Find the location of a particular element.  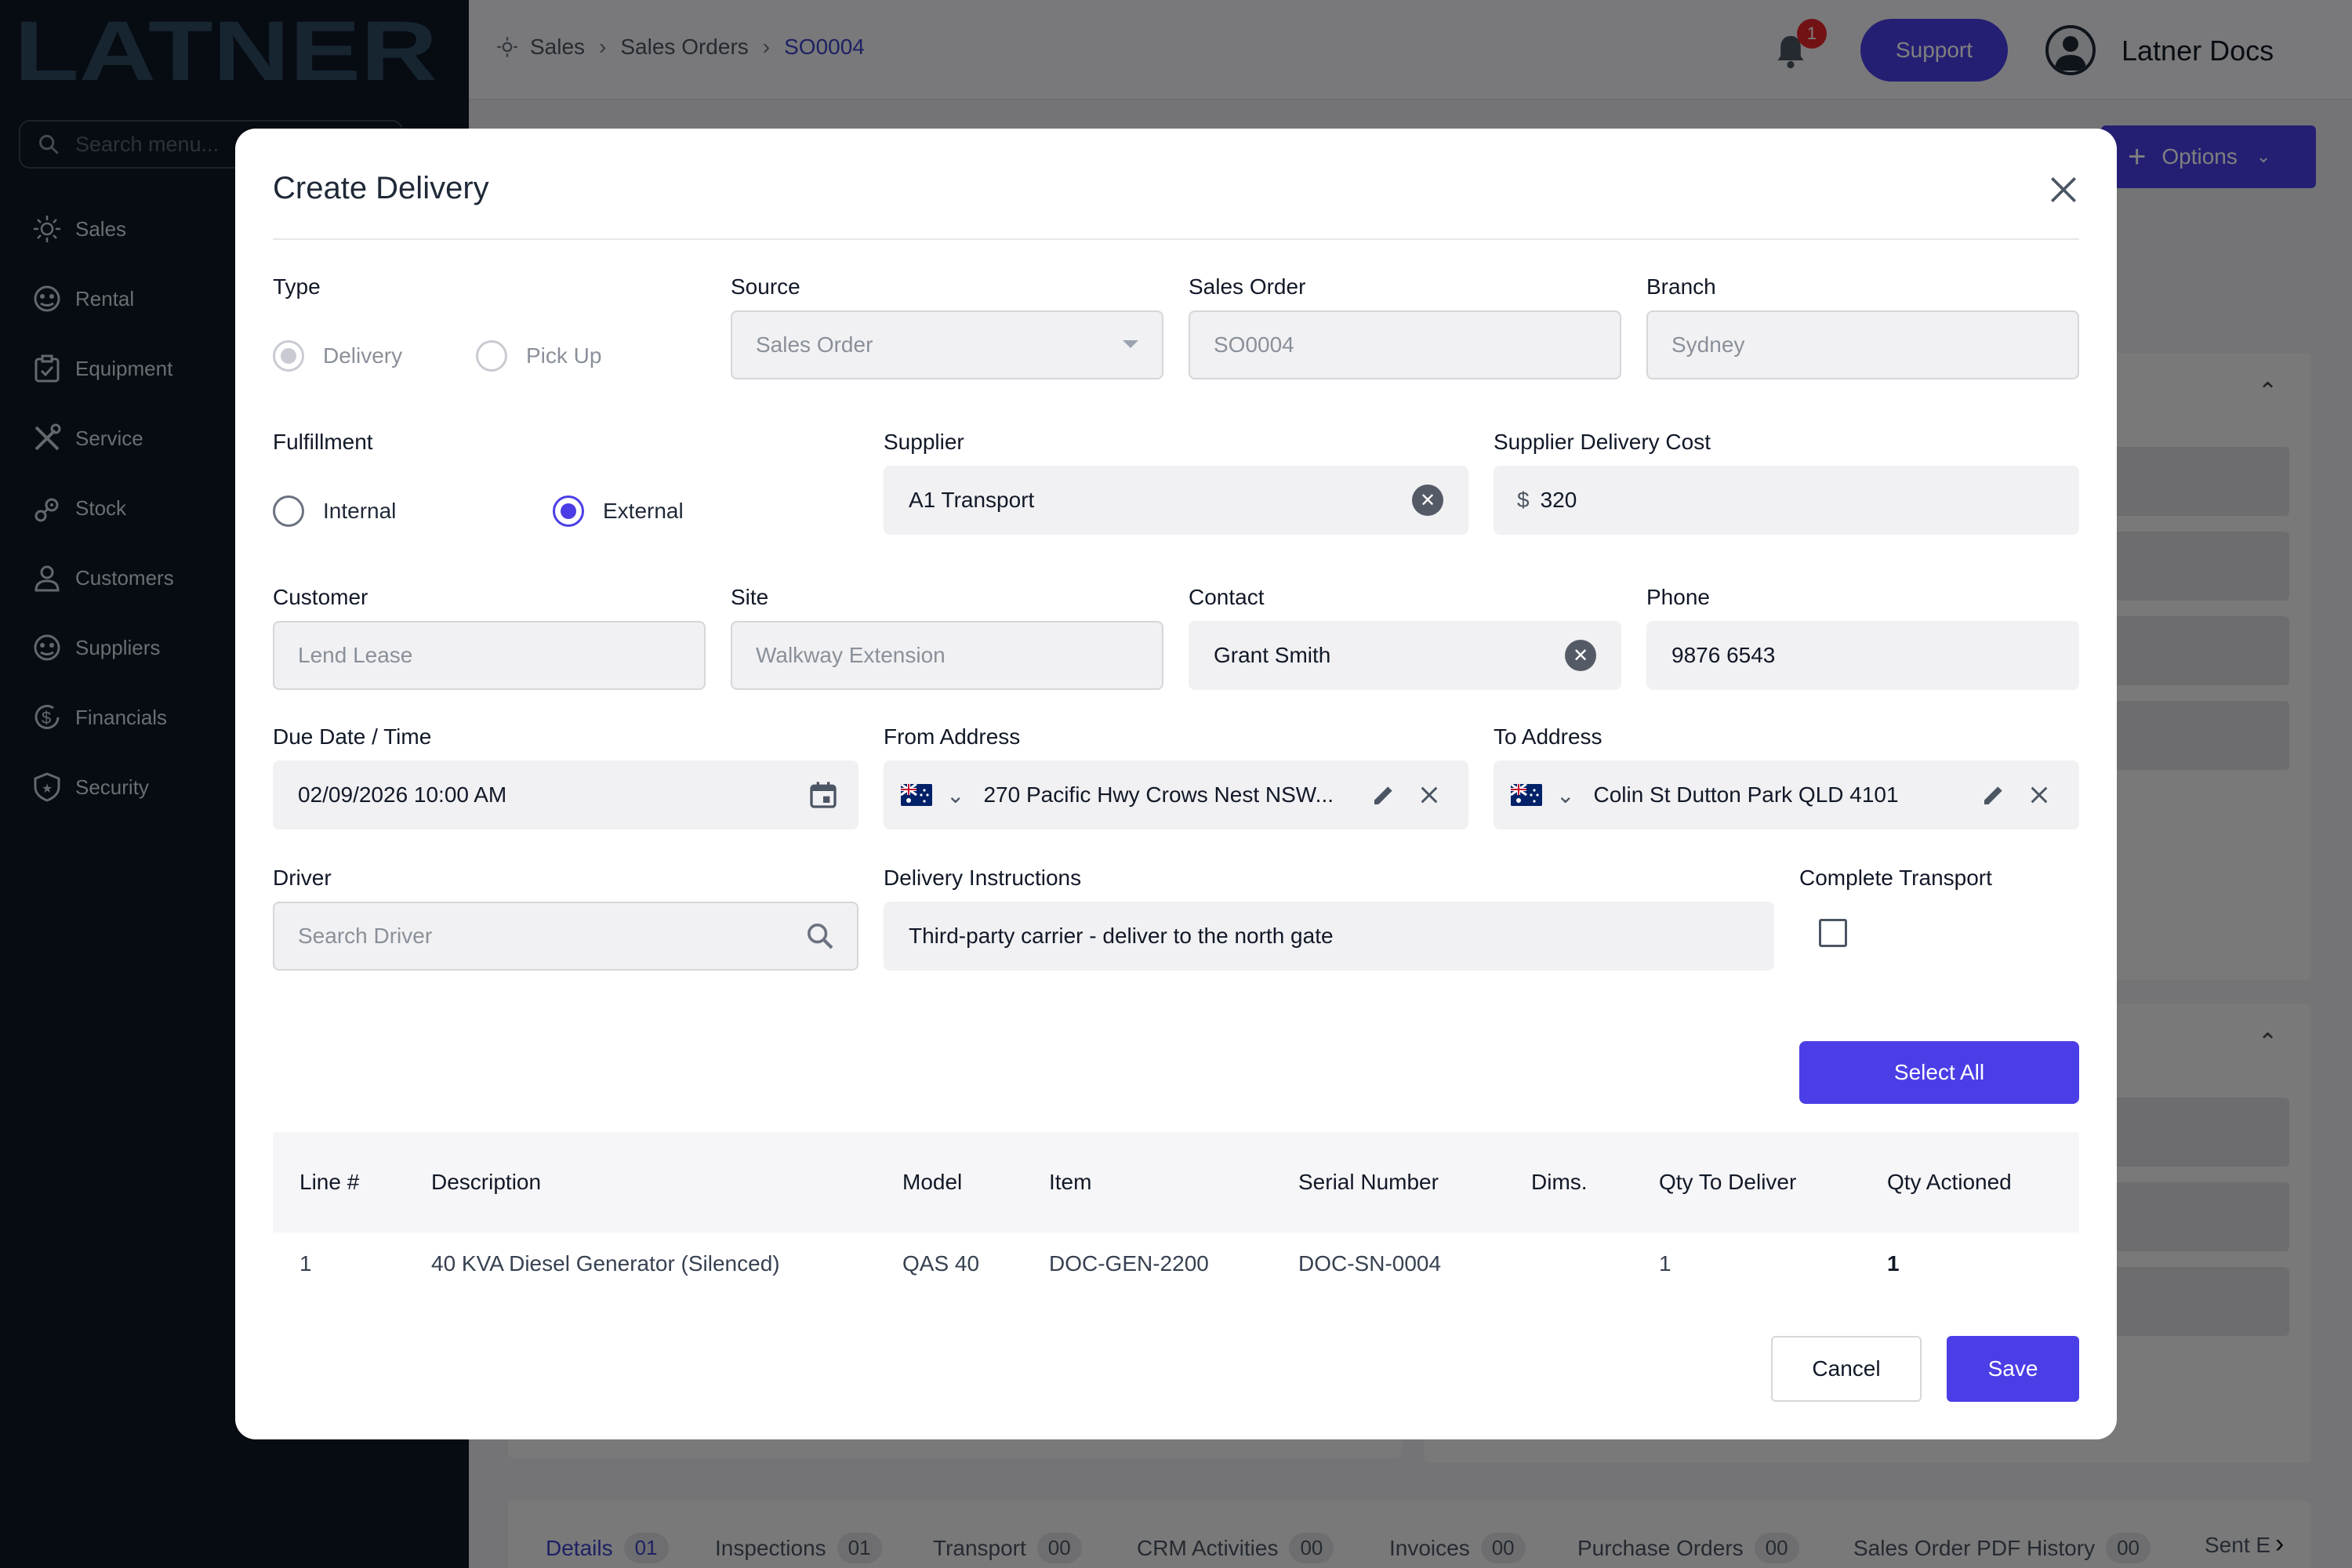

column-header: Model is located at coordinates (932, 1182).